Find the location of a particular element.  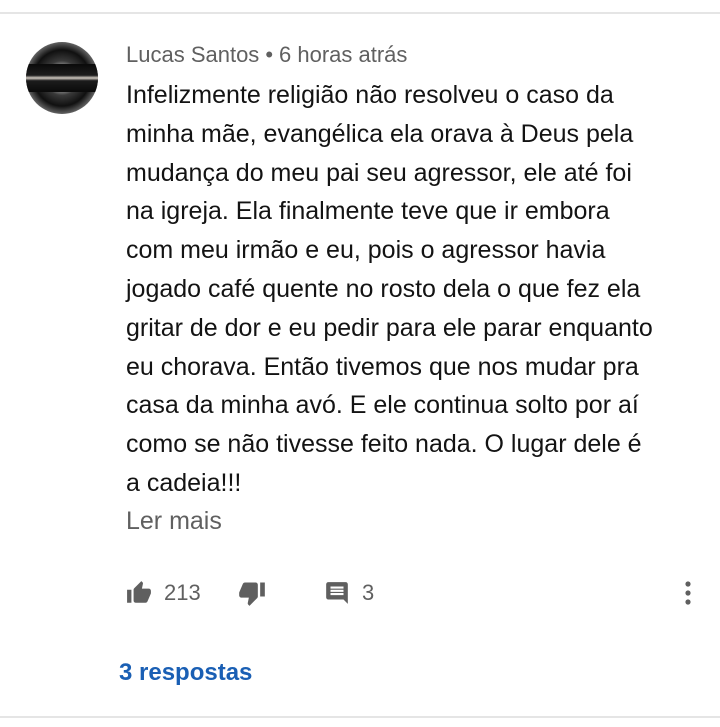

reply-button: 3 is located at coordinates (349, 593).